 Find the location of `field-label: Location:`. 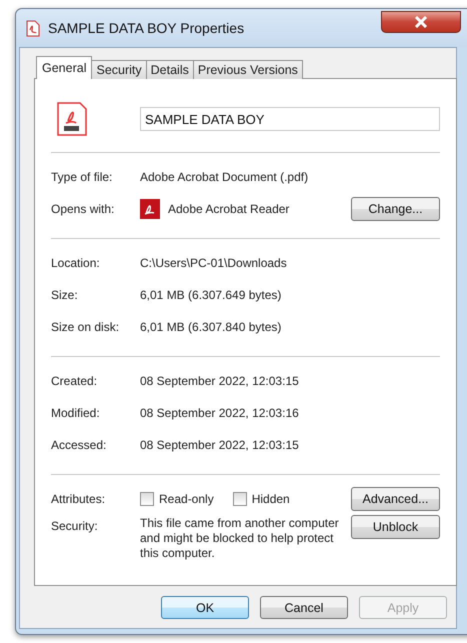

field-label: Location: is located at coordinates (76, 263).